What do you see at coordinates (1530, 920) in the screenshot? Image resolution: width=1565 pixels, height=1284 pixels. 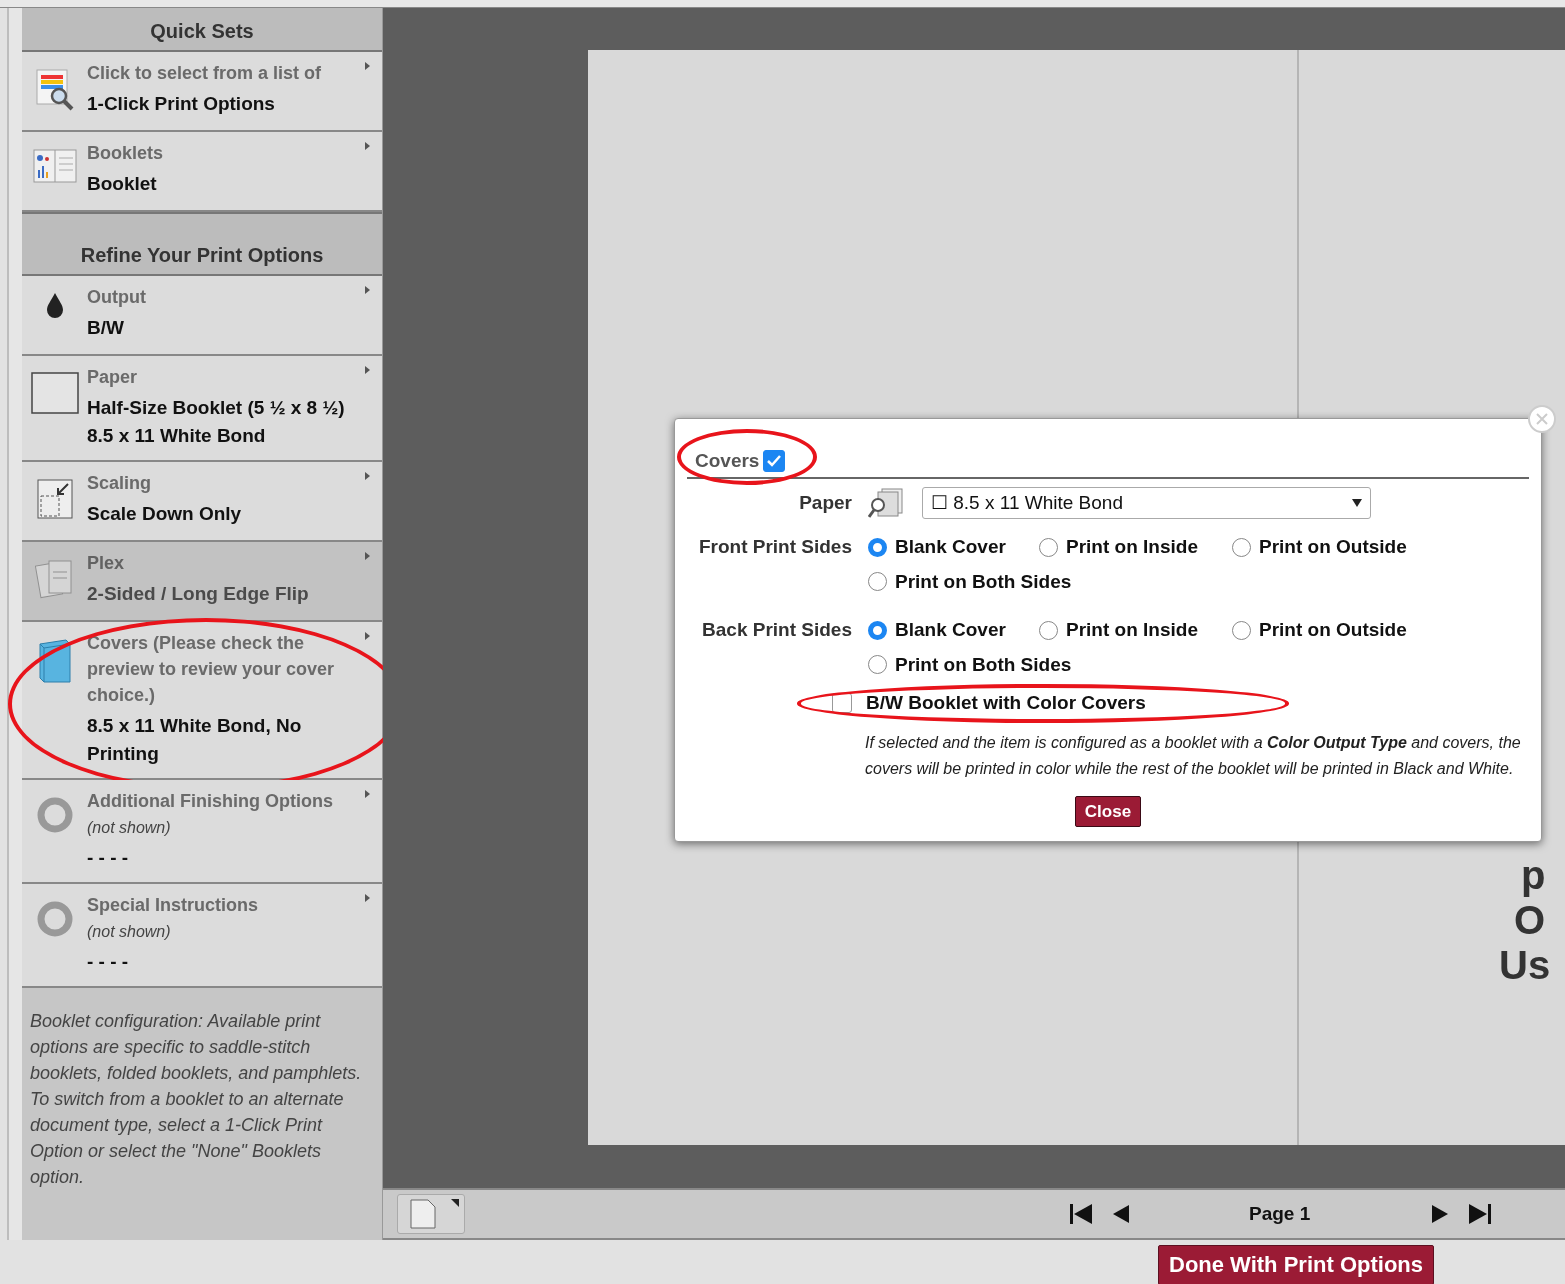 I see `preview-text: O` at bounding box center [1530, 920].